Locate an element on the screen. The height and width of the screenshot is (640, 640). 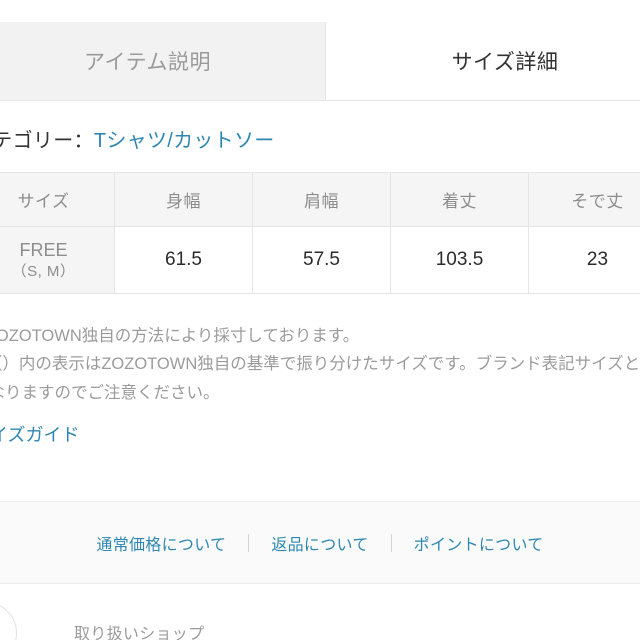
footer-link-group: 通常価格について 返品について ポイントについて is located at coordinates (320, 542).